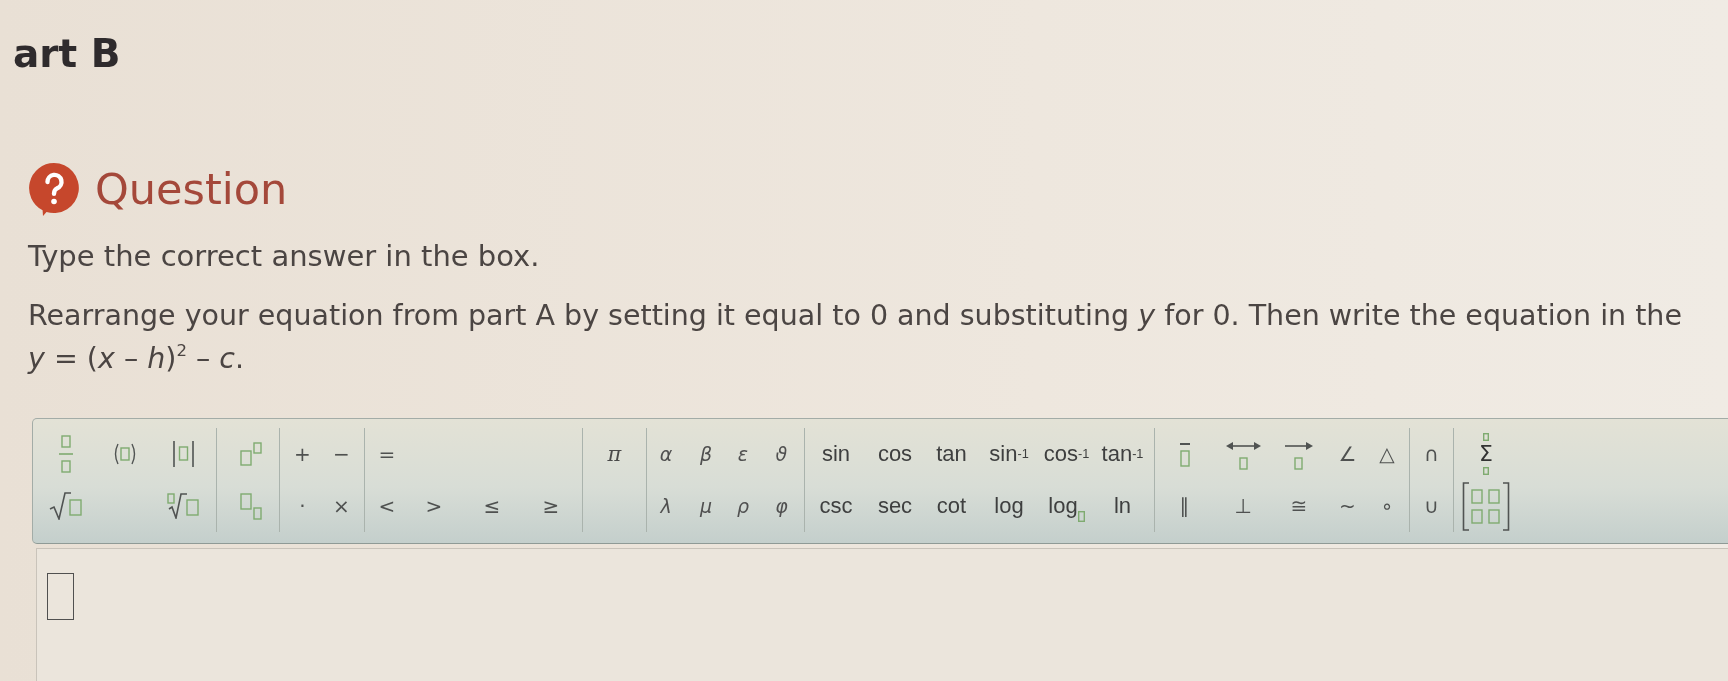 The height and width of the screenshot is (681, 1728). Describe the element at coordinates (341, 454) in the screenshot. I see `symbol-button: −` at that location.